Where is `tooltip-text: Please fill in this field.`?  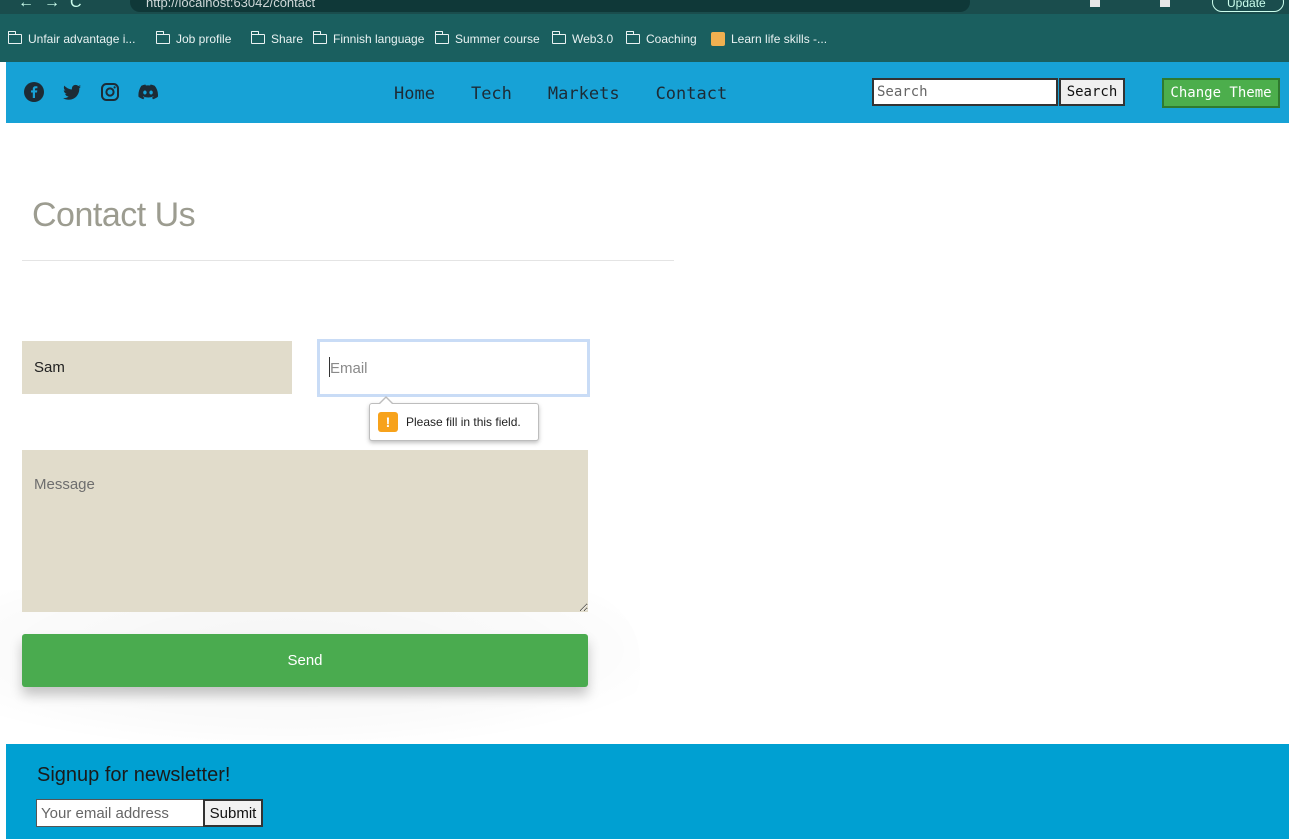 tooltip-text: Please fill in this field. is located at coordinates (463, 422).